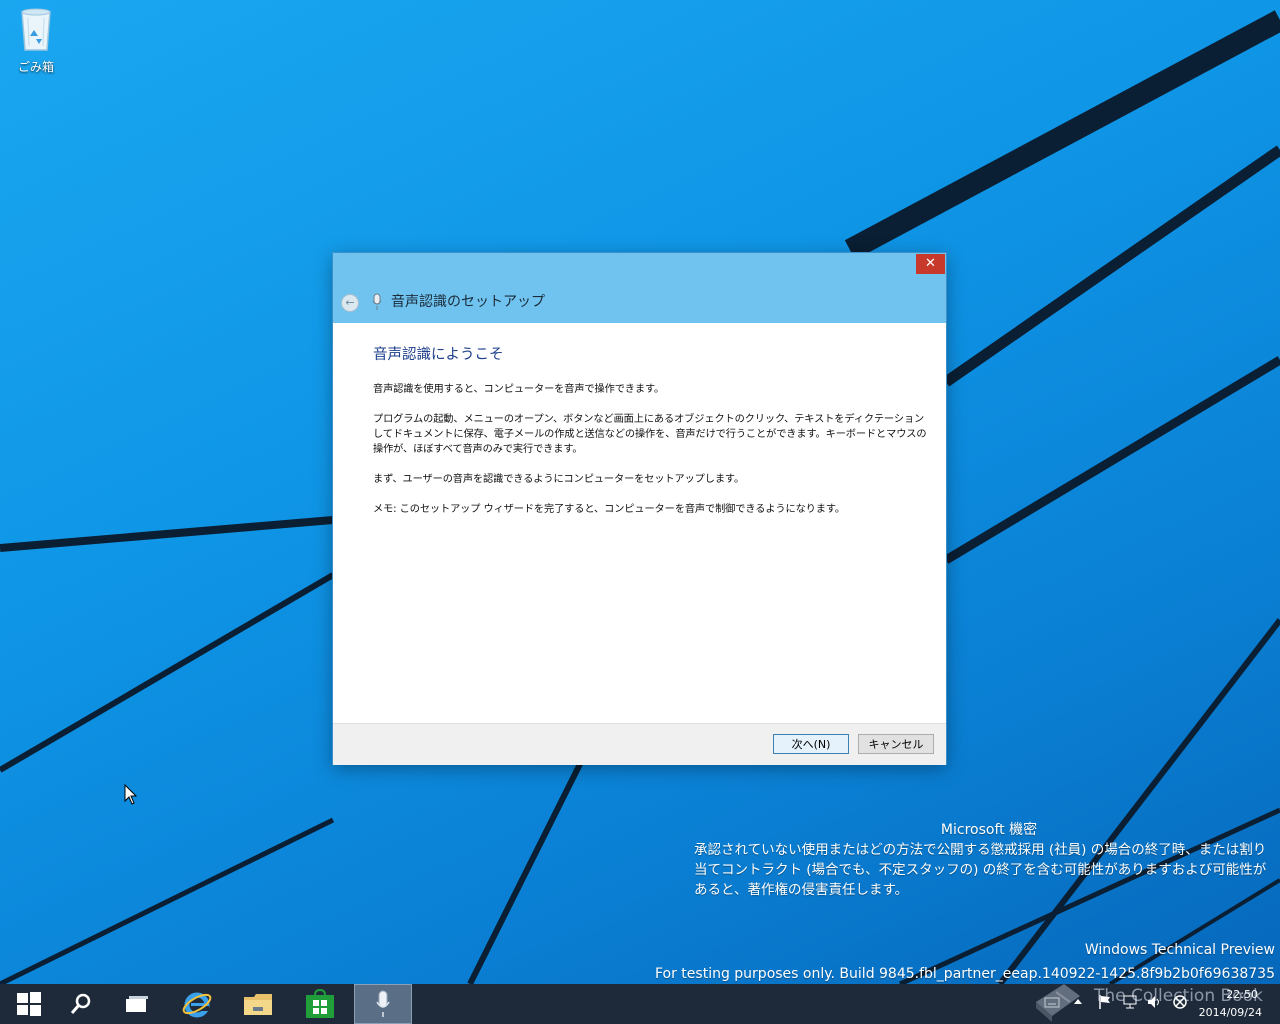  Describe the element at coordinates (989, 830) in the screenshot. I see `watermark-title: Microsoft 機密` at that location.